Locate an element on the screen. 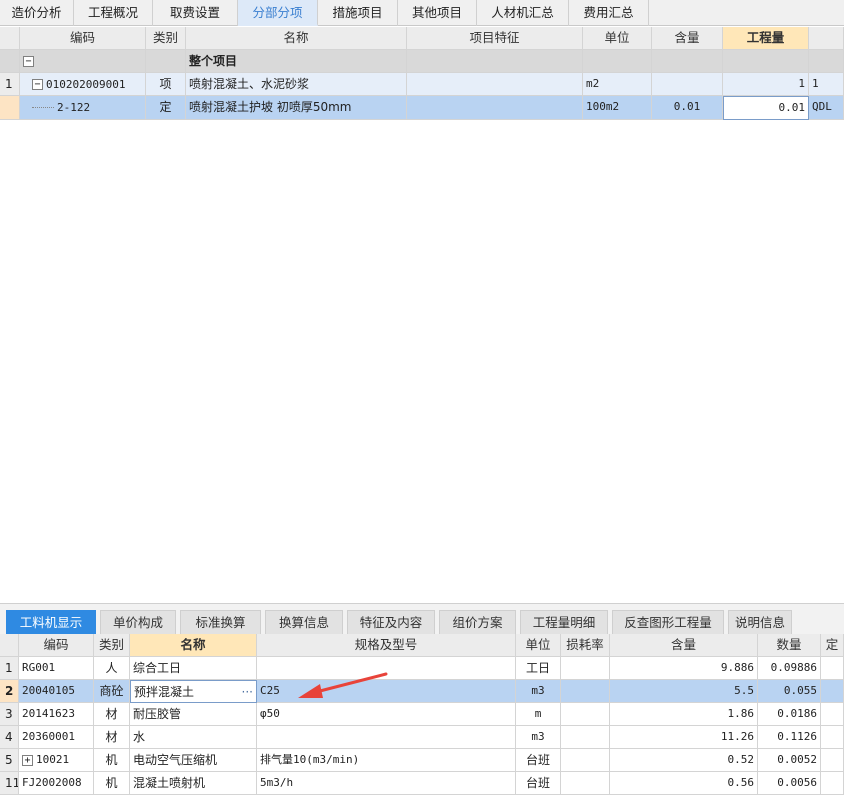 The width and height of the screenshot is (844, 807). content-cell: 11.26 is located at coordinates (684, 737).